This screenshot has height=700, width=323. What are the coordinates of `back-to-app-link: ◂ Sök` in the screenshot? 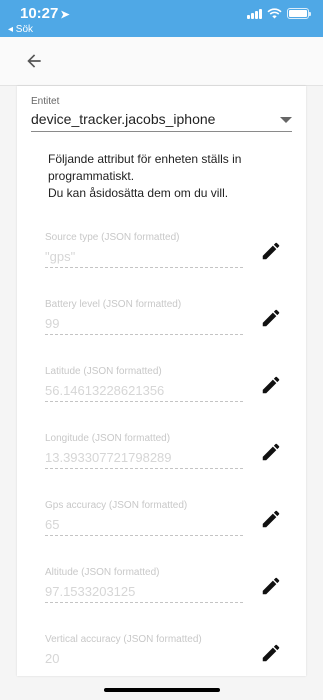 It's located at (20, 29).